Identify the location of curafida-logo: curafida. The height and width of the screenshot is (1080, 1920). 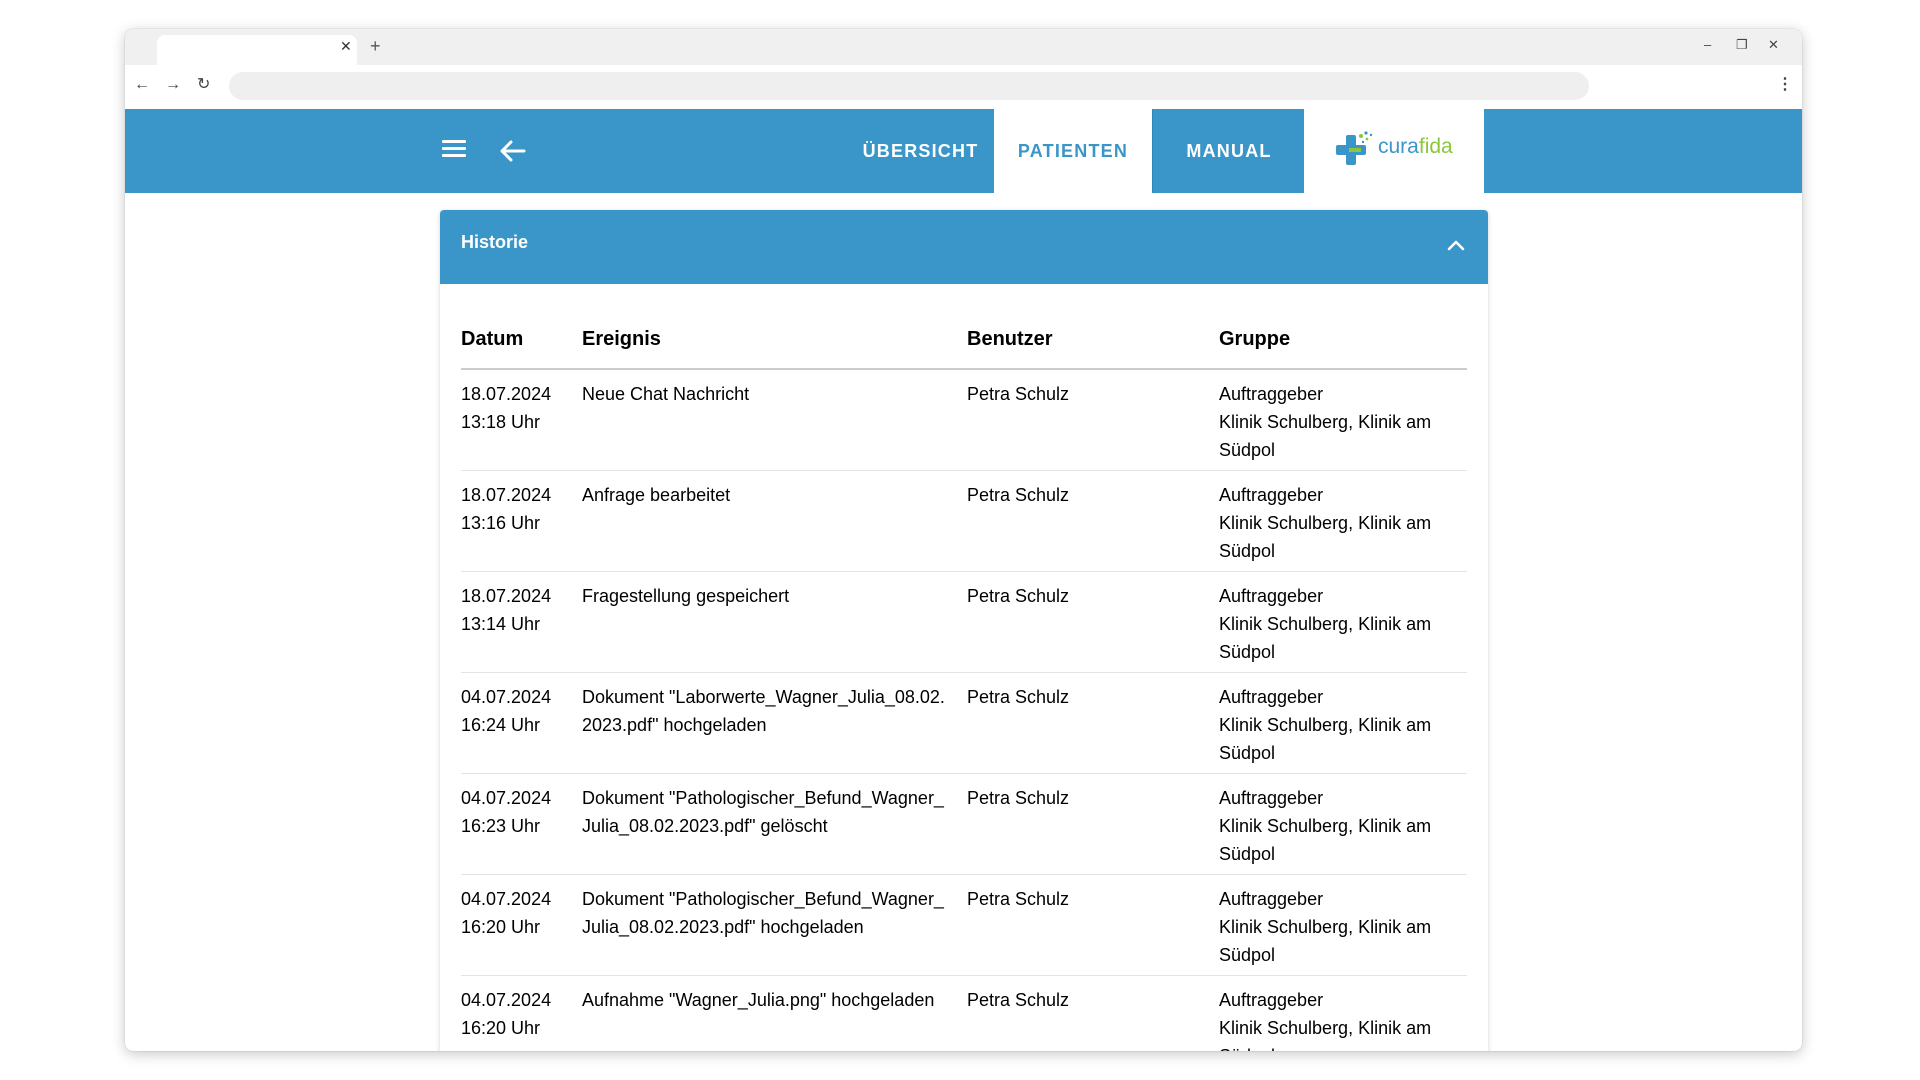
(1394, 151).